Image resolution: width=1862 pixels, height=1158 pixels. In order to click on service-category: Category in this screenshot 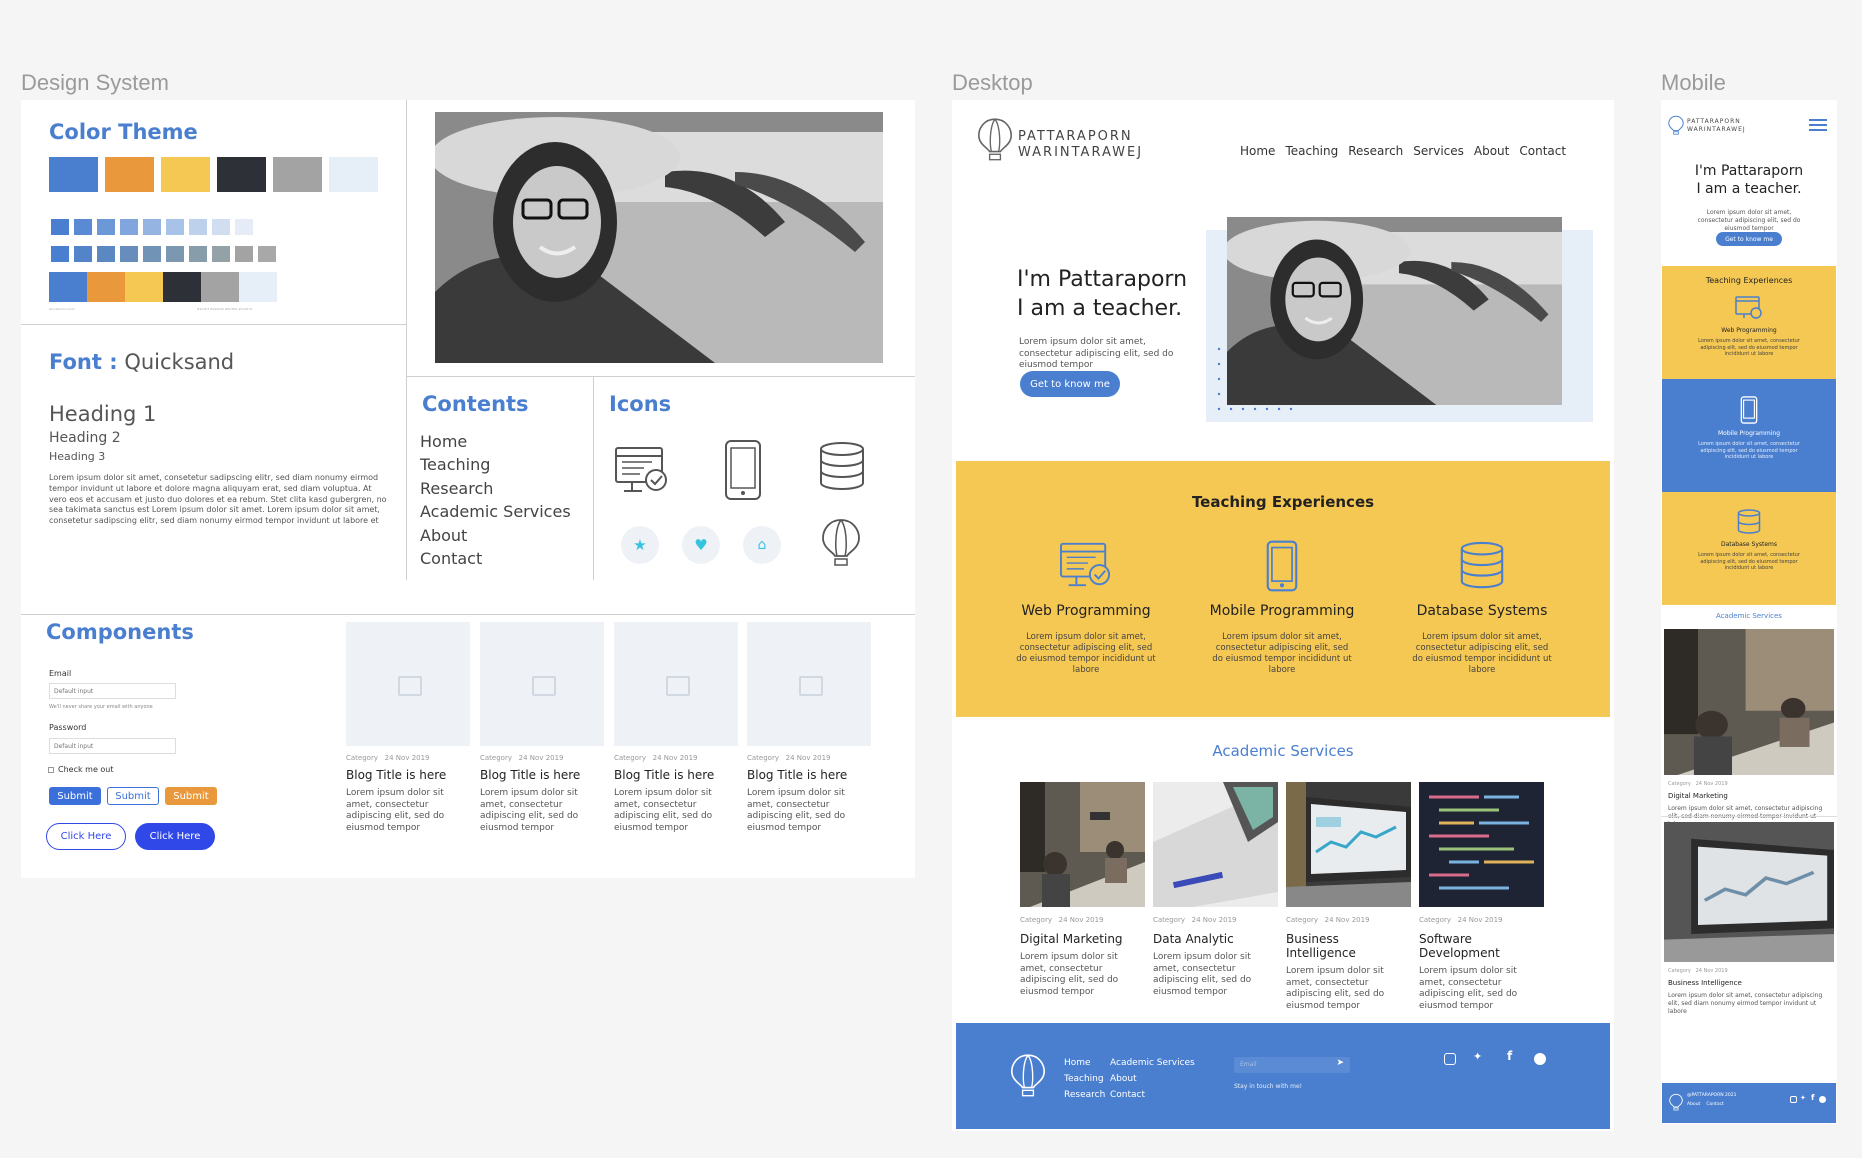, I will do `click(1302, 920)`.